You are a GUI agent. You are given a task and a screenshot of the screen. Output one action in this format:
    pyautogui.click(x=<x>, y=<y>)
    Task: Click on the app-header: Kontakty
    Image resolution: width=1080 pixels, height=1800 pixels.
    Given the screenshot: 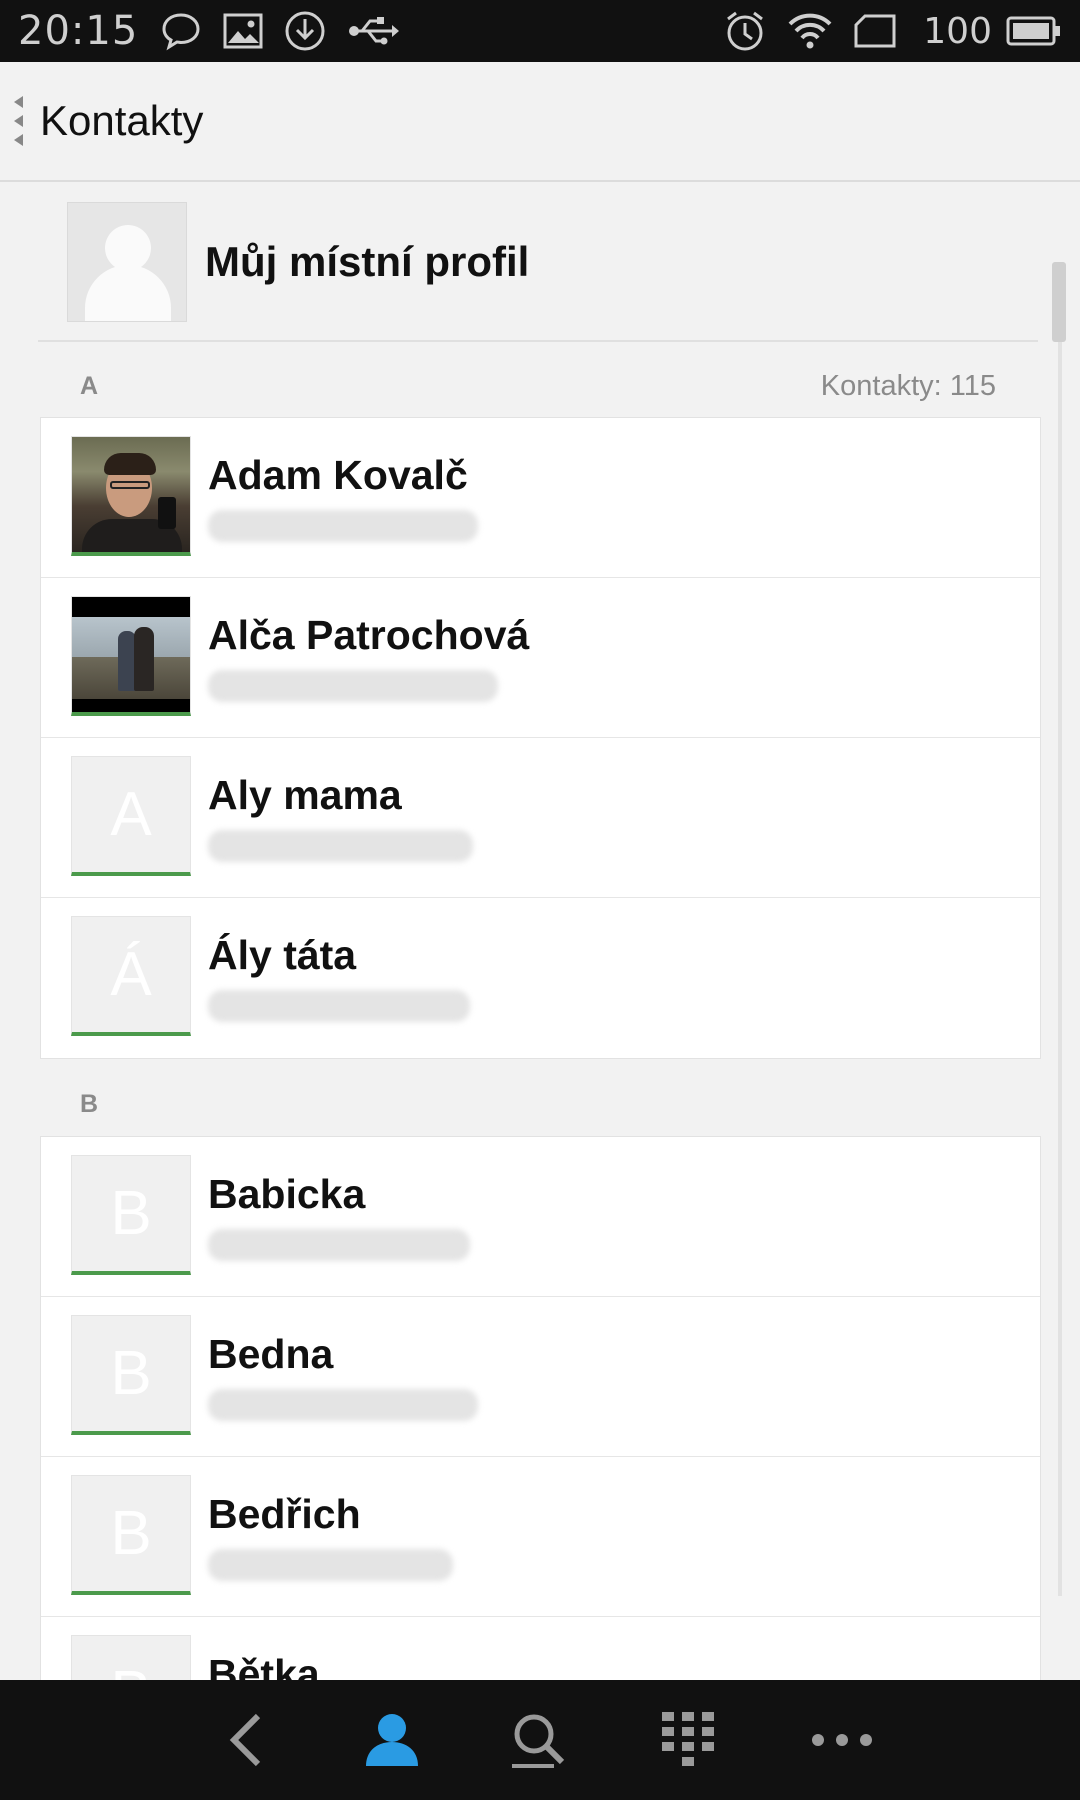 What is the action you would take?
    pyautogui.click(x=540, y=122)
    